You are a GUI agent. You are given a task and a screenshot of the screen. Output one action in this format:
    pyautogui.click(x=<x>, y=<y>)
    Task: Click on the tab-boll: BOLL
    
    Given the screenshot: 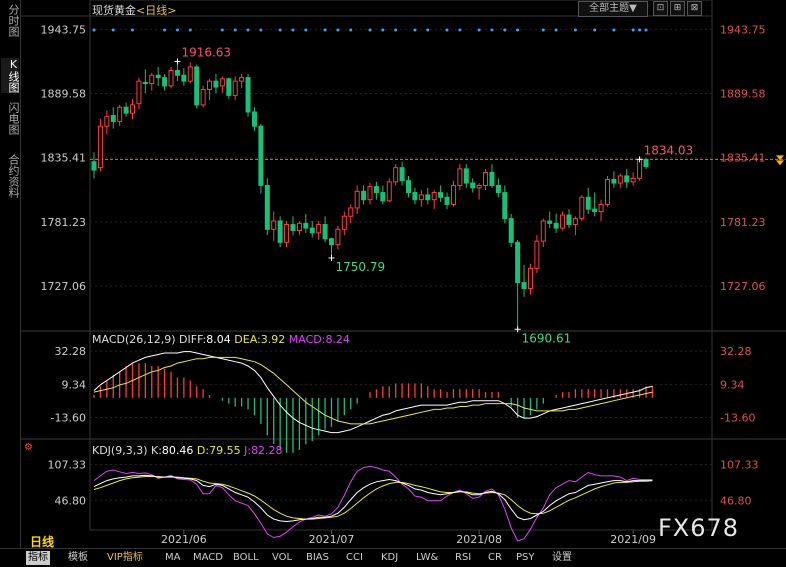 What is the action you would take?
    pyautogui.click(x=246, y=558)
    